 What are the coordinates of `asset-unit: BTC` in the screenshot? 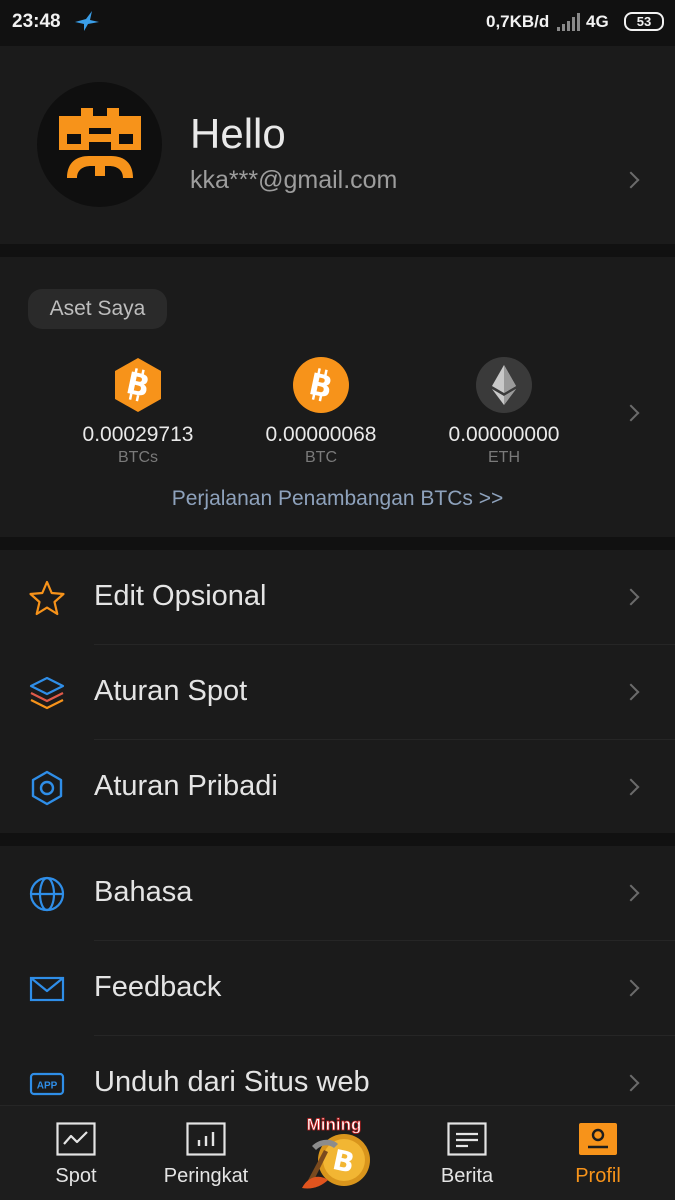 It's located at (321, 457).